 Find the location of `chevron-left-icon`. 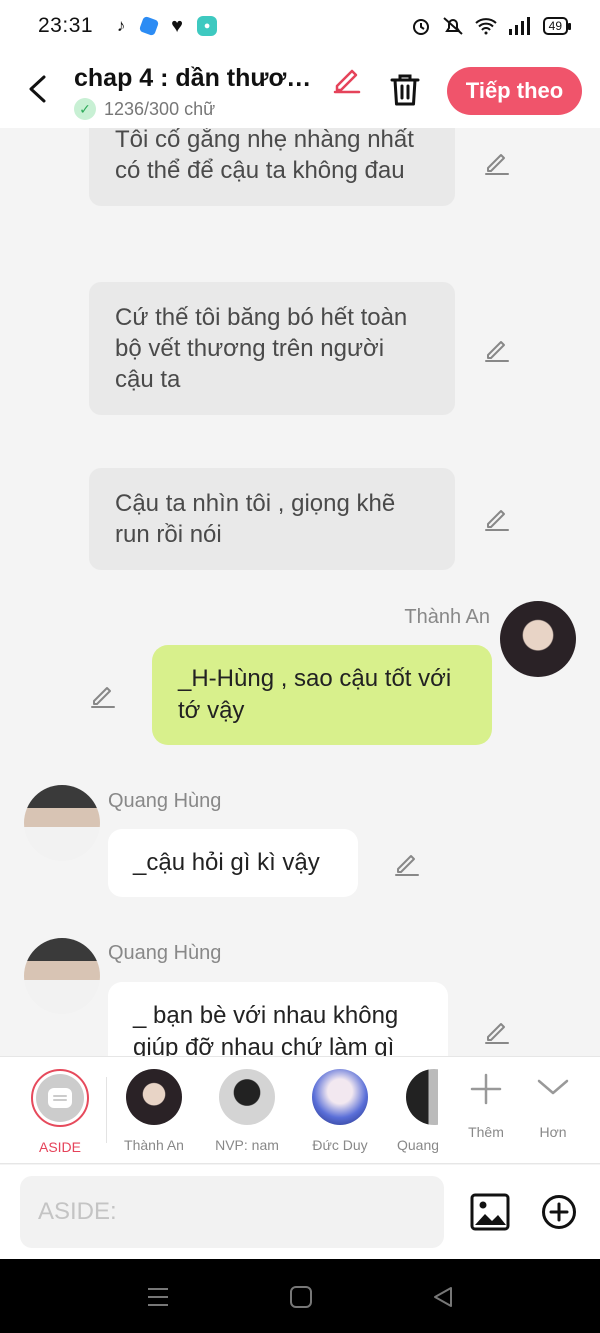

chevron-left-icon is located at coordinates (37, 89).